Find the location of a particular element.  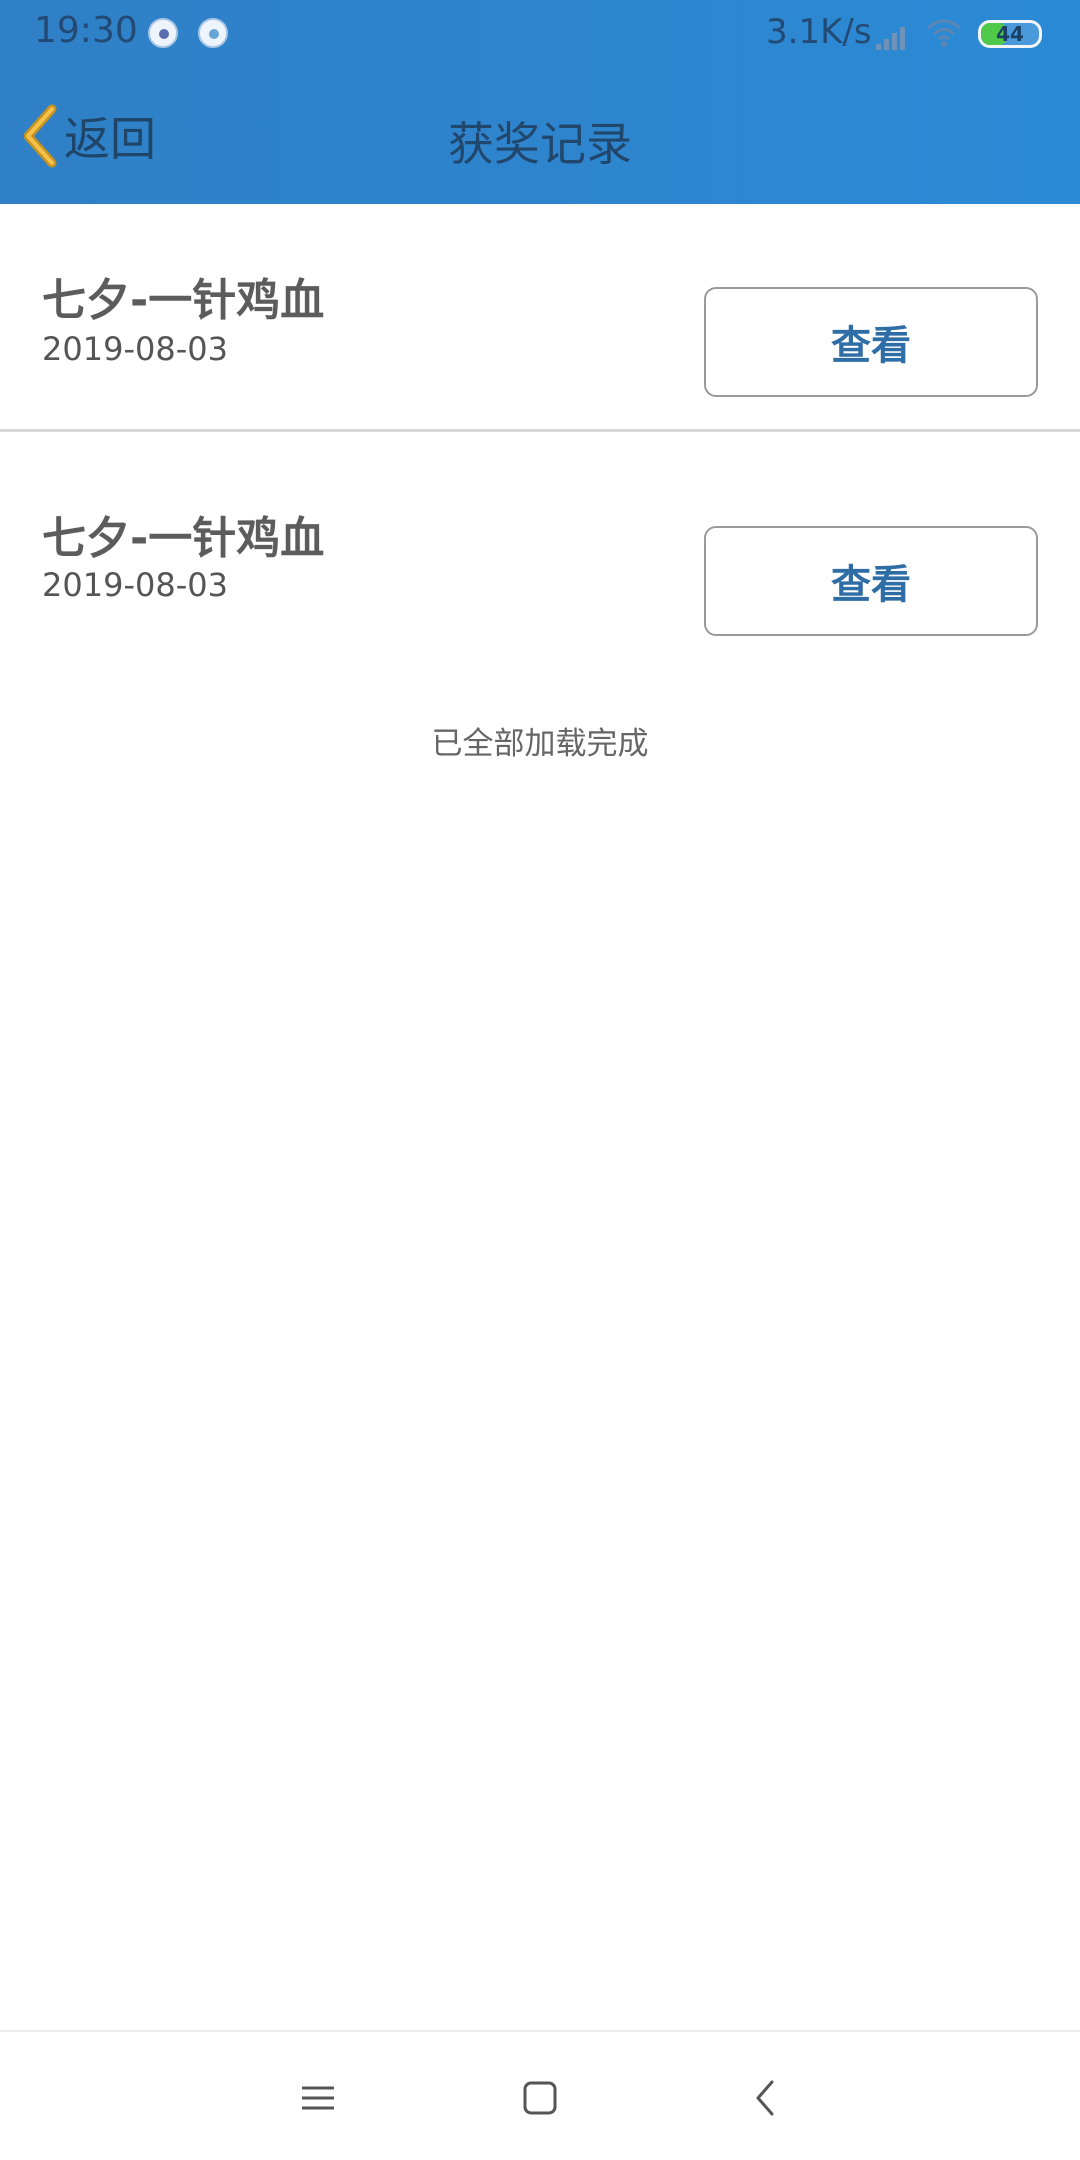

back-icon is located at coordinates (766, 2098).